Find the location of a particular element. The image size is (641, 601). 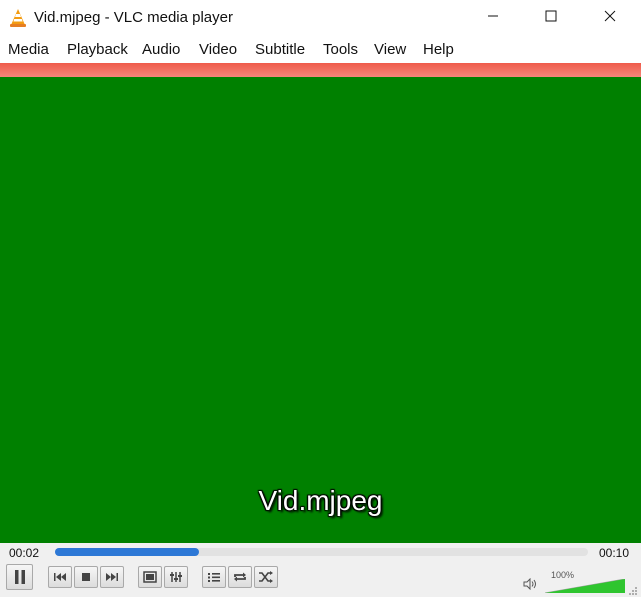

loop-icon is located at coordinates (240, 577).